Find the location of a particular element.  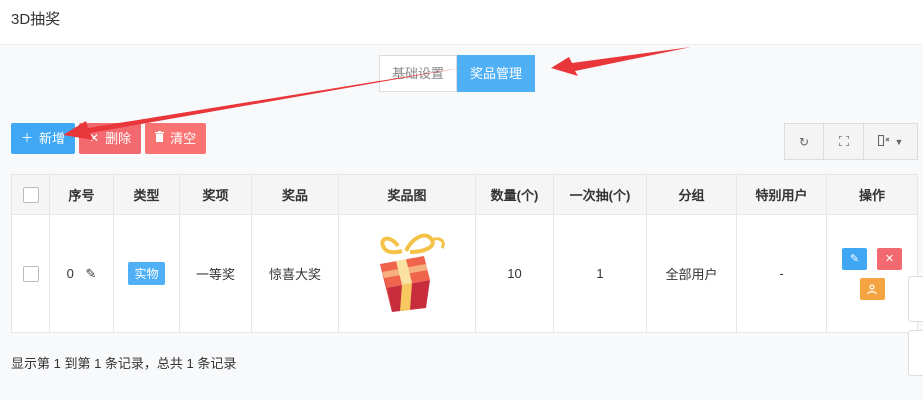

refresh-button: ↻ is located at coordinates (804, 141).